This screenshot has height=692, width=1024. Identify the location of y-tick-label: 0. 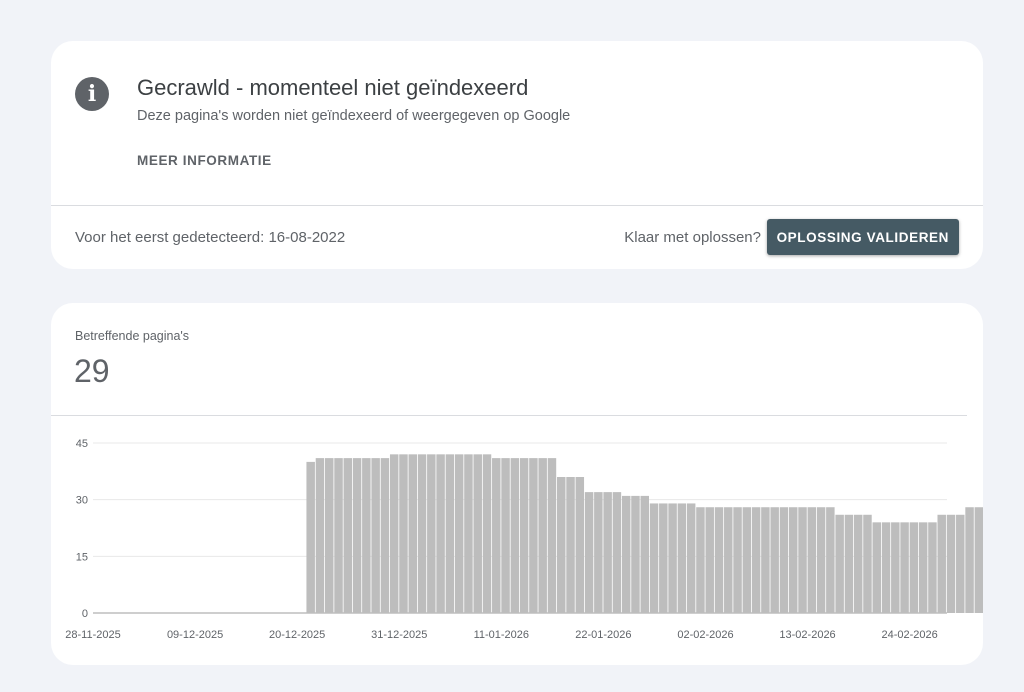
(85, 614).